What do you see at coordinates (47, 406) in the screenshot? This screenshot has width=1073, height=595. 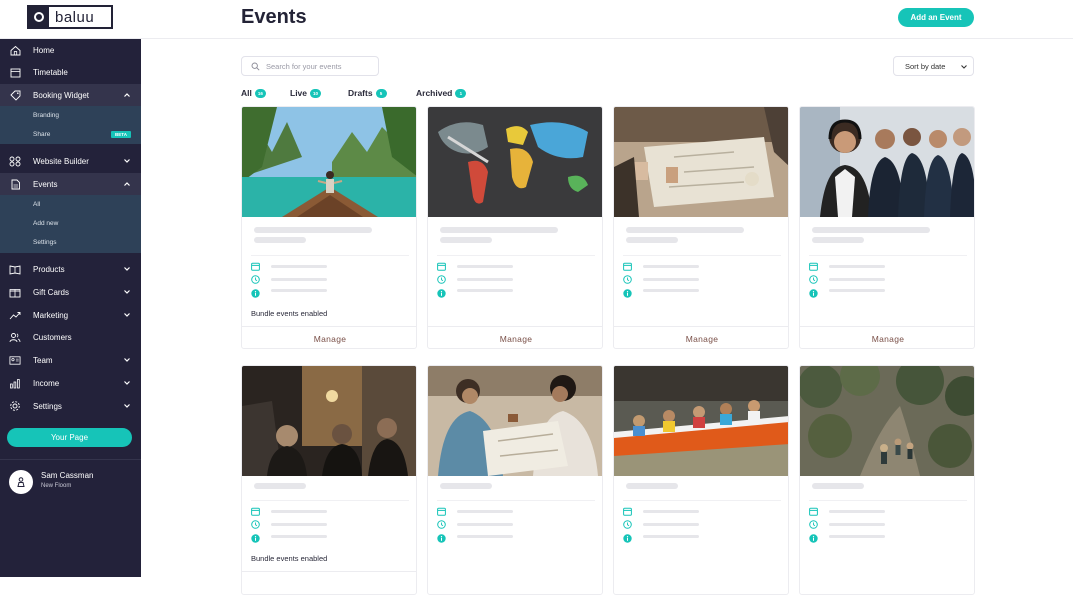 I see `sidebar-item-label: Settings` at bounding box center [47, 406].